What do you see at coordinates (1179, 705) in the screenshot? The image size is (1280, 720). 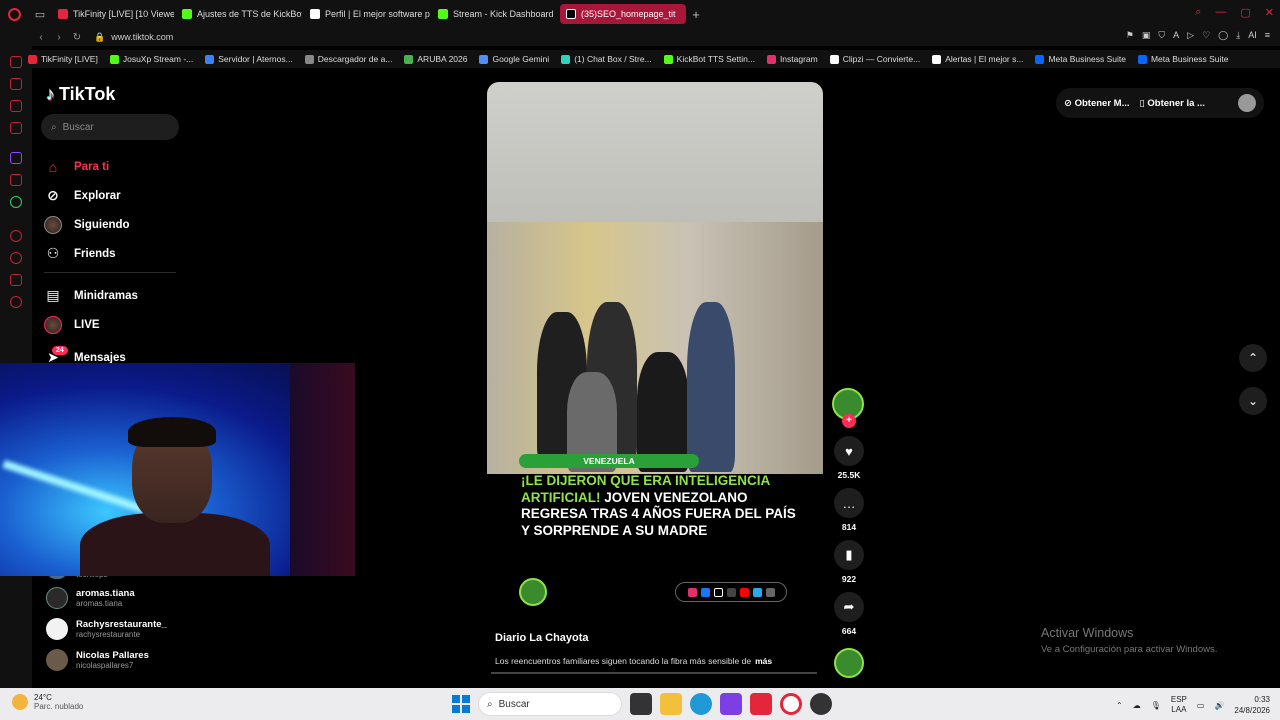 I see `language-indicator: ESP LAA` at bounding box center [1179, 705].